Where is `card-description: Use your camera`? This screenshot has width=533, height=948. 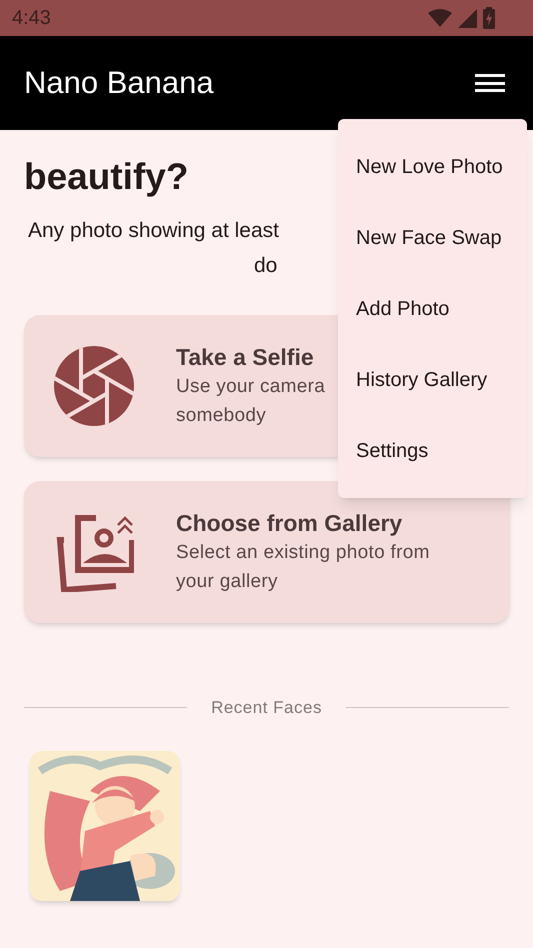
card-description: Use your camera is located at coordinates (251, 387).